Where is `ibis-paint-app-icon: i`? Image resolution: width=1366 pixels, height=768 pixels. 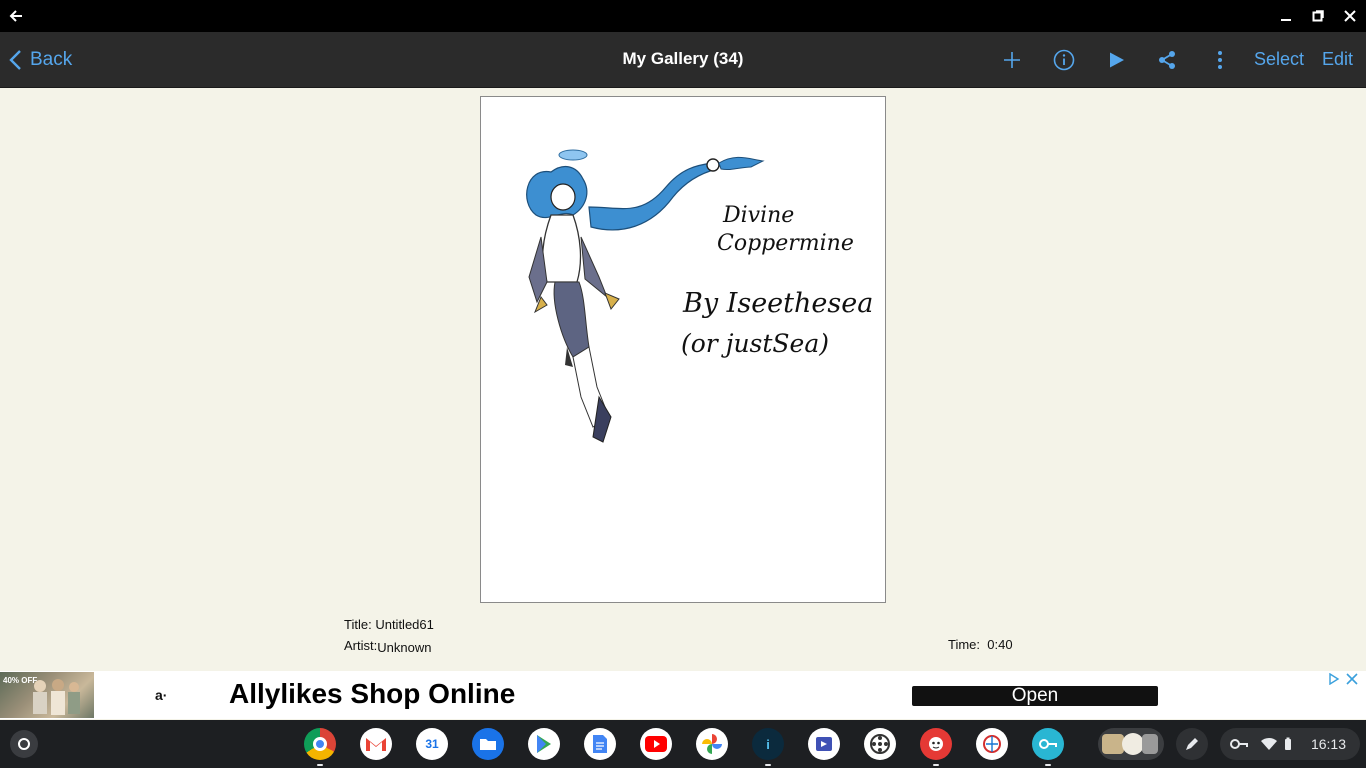 ibis-paint-app-icon: i is located at coordinates (768, 744).